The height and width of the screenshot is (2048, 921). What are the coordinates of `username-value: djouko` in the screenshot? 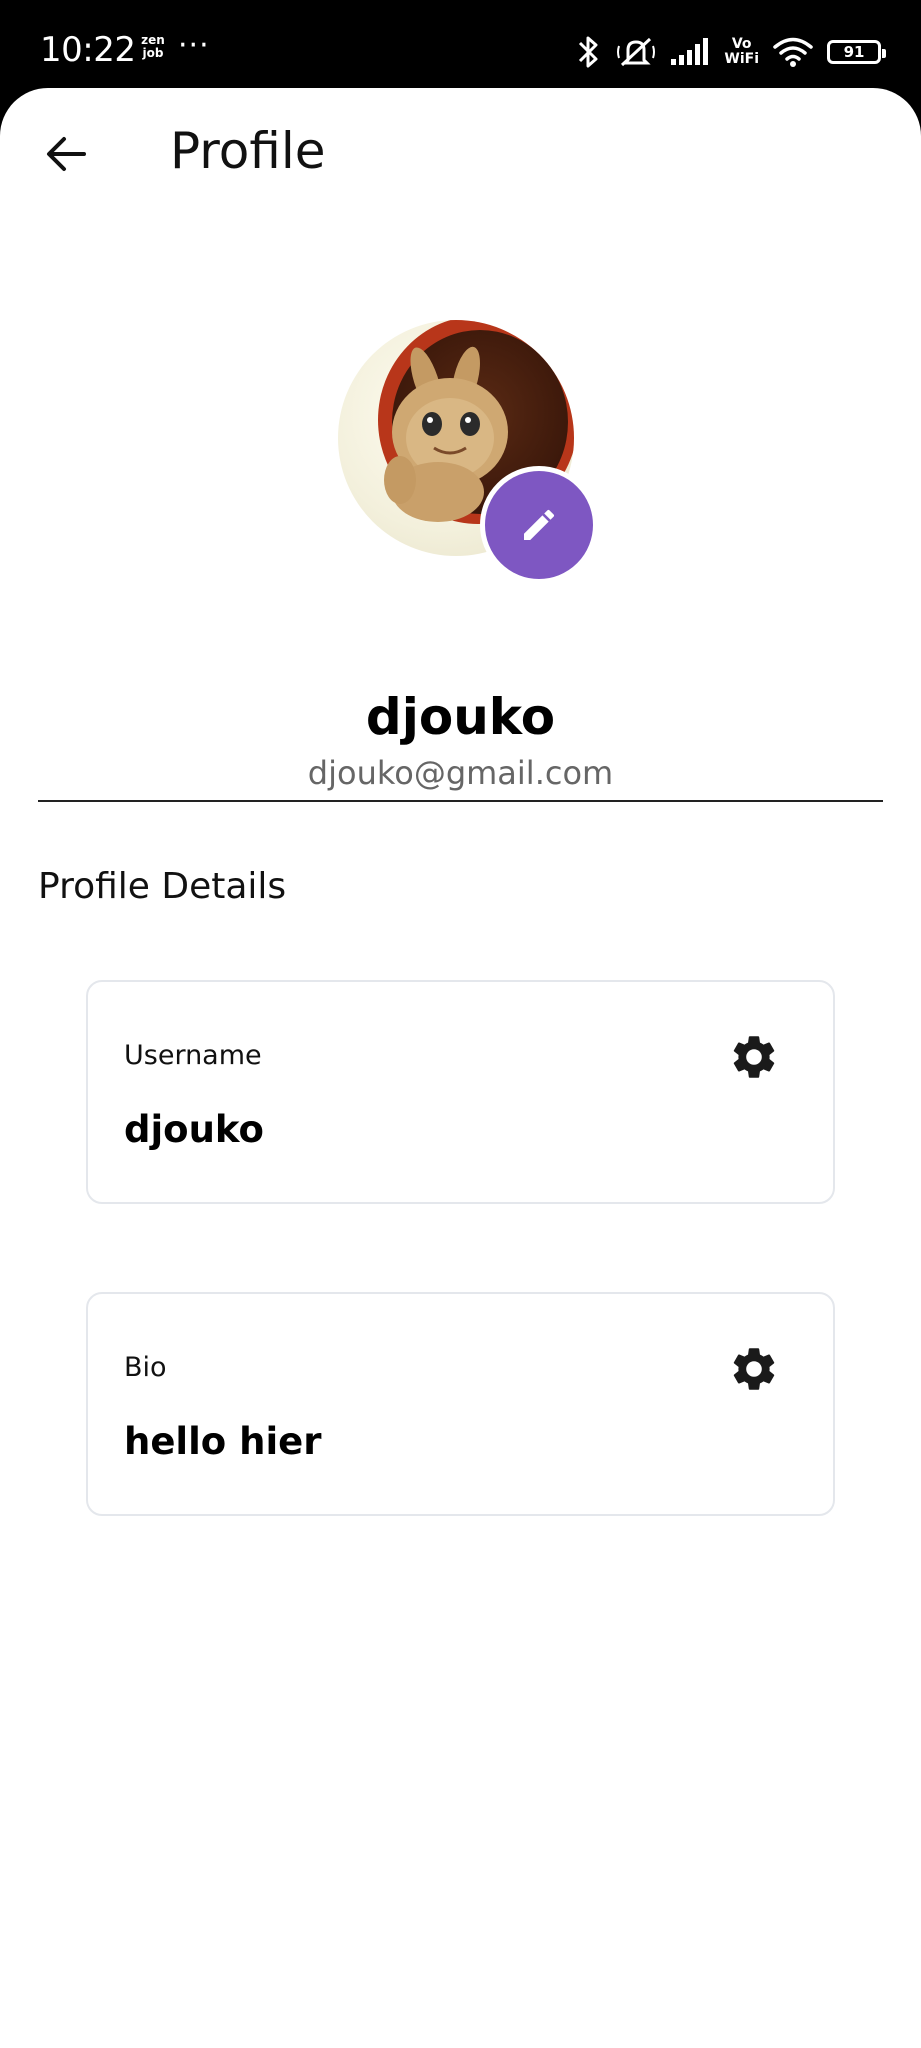 It's located at (194, 1129).